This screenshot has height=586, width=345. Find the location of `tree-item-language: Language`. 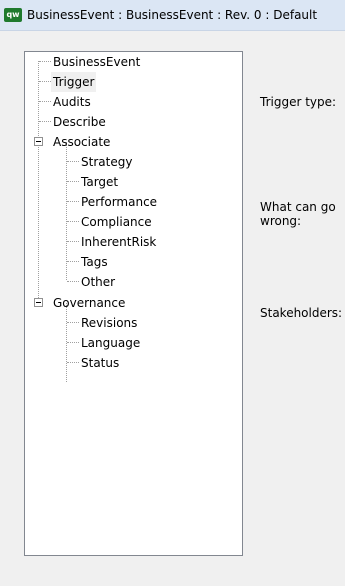

tree-item-language: Language is located at coordinates (110, 343).